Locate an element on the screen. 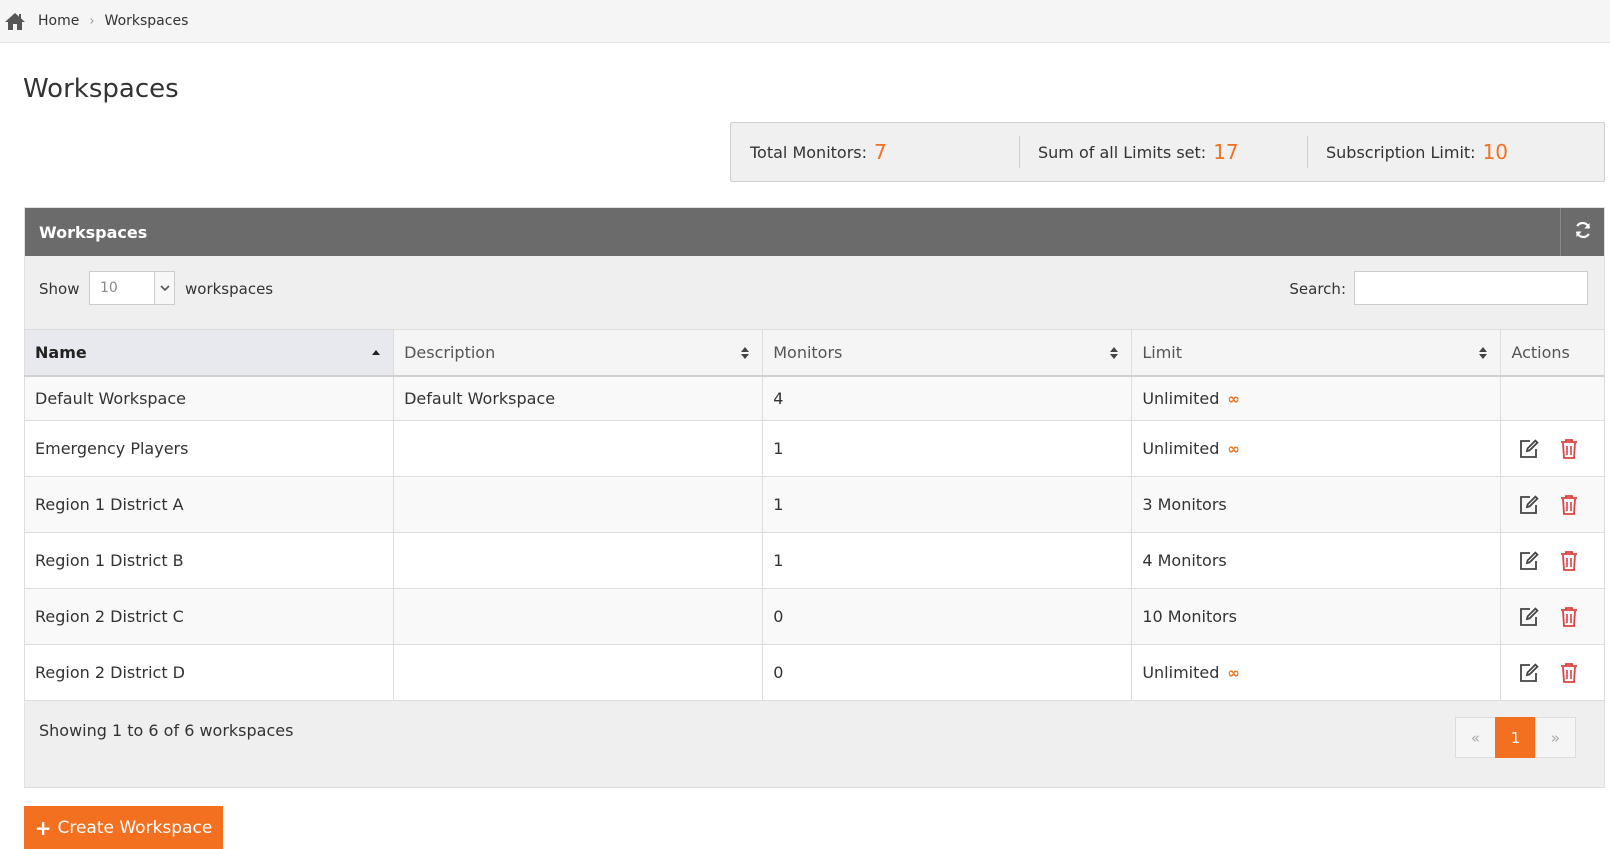 This screenshot has height=849, width=1610. home-icon is located at coordinates (15, 21).